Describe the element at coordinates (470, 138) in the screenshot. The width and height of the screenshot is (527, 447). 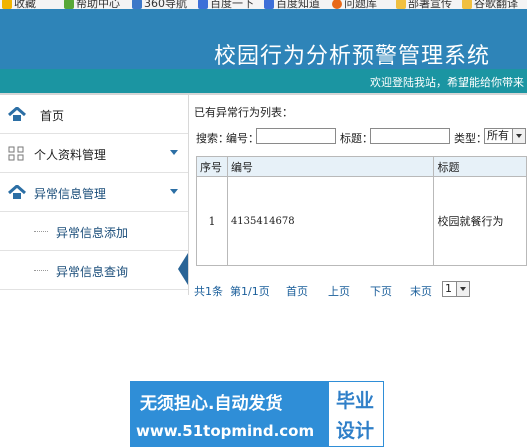
I see `type-label: 类型：` at that location.